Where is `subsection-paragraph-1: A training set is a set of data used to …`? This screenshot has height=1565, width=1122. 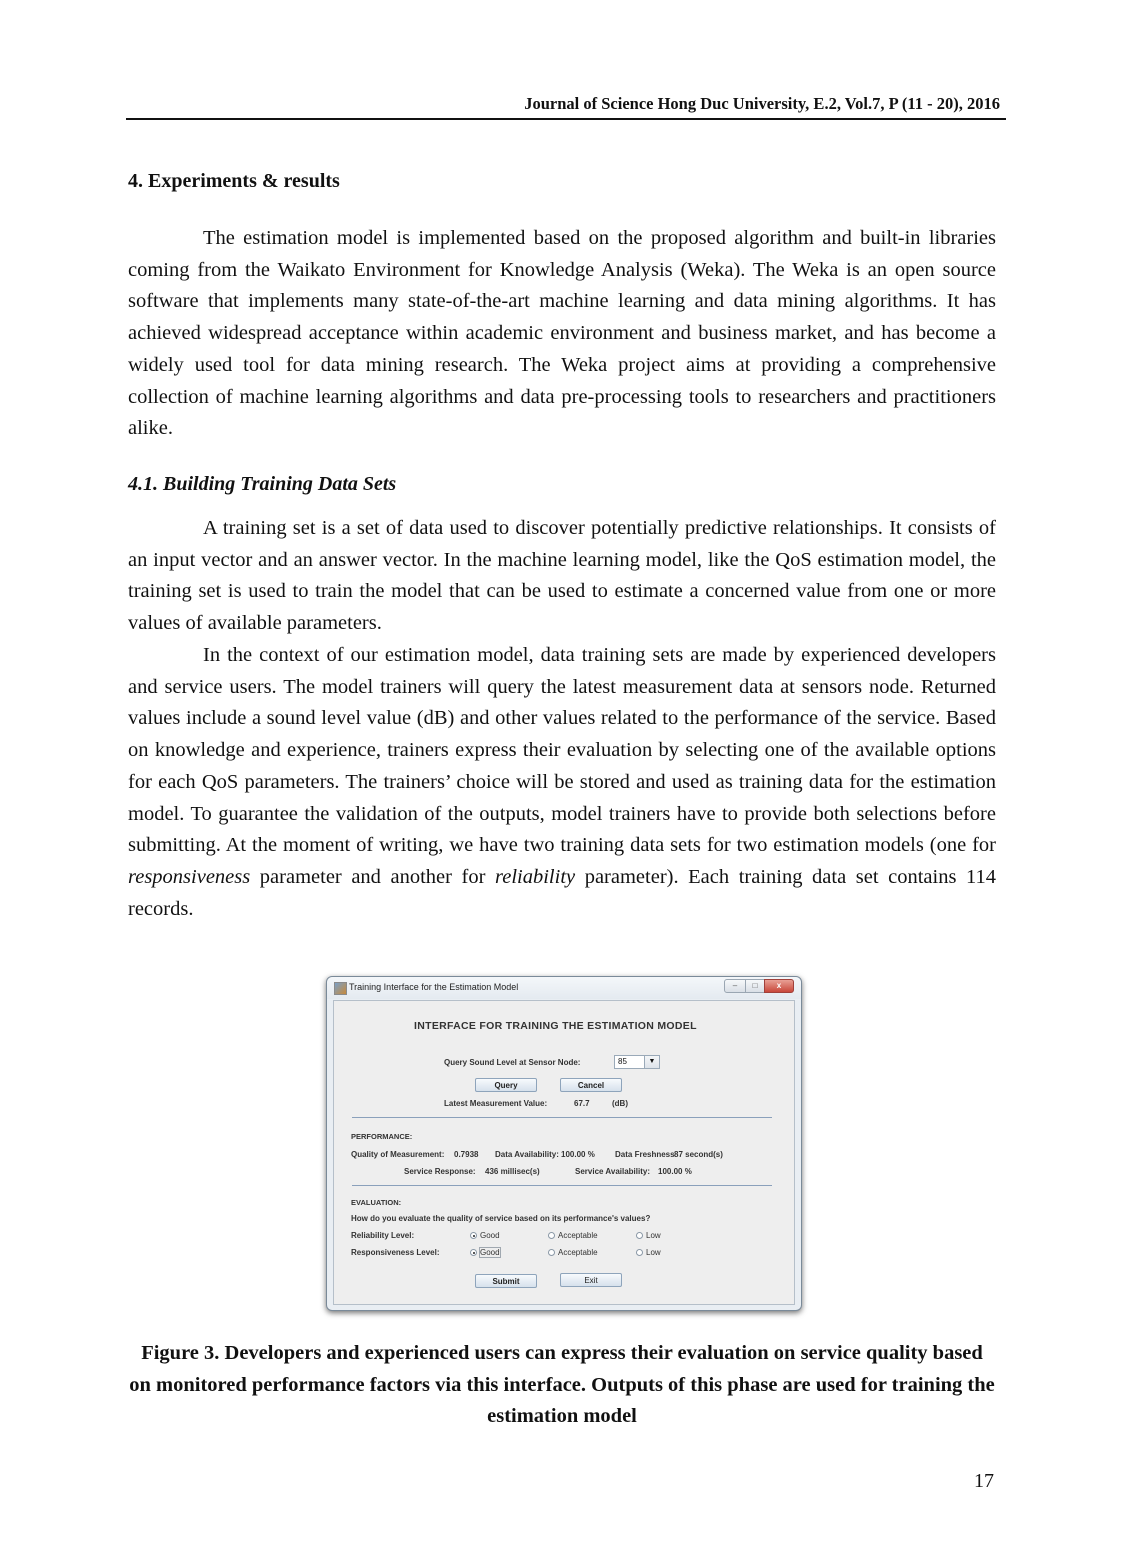
subsection-paragraph-1: A training set is a set of data used to … is located at coordinates (562, 576).